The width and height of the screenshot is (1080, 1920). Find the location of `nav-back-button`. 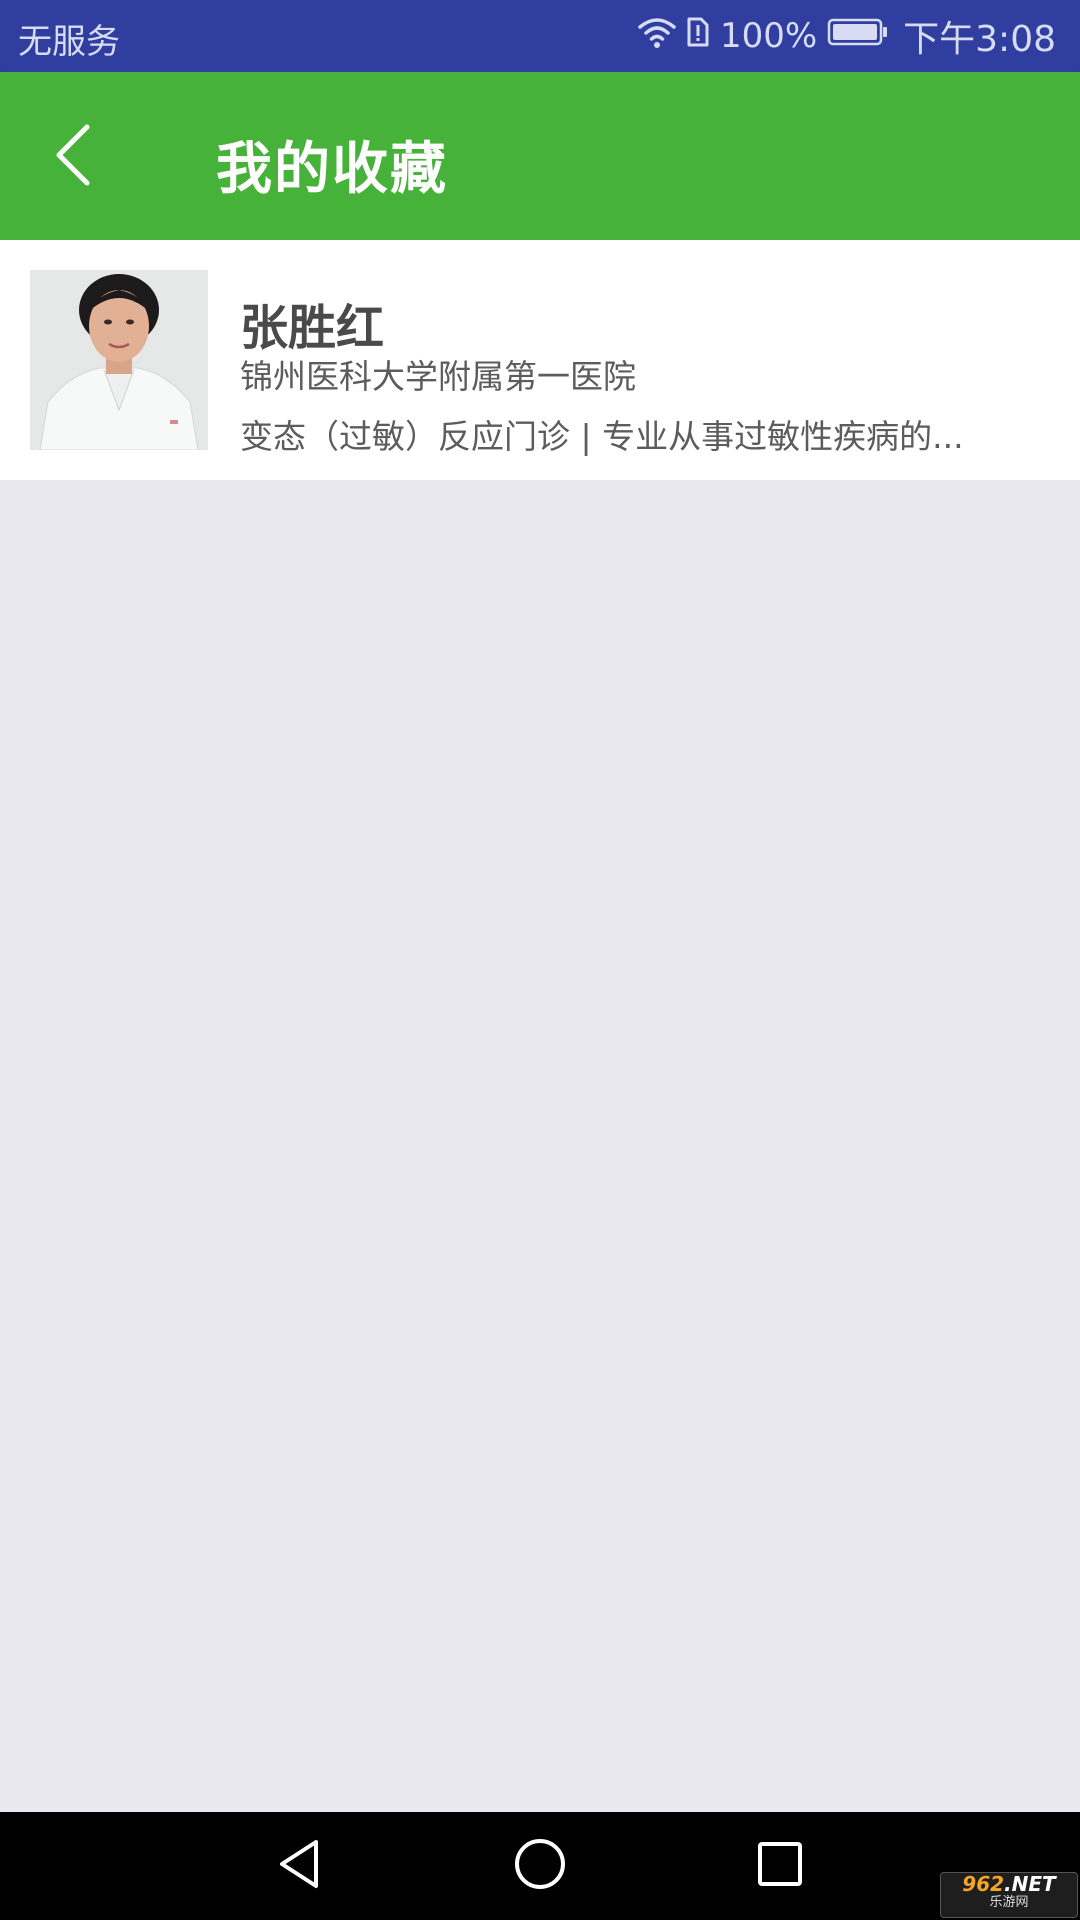

nav-back-button is located at coordinates (300, 1866).